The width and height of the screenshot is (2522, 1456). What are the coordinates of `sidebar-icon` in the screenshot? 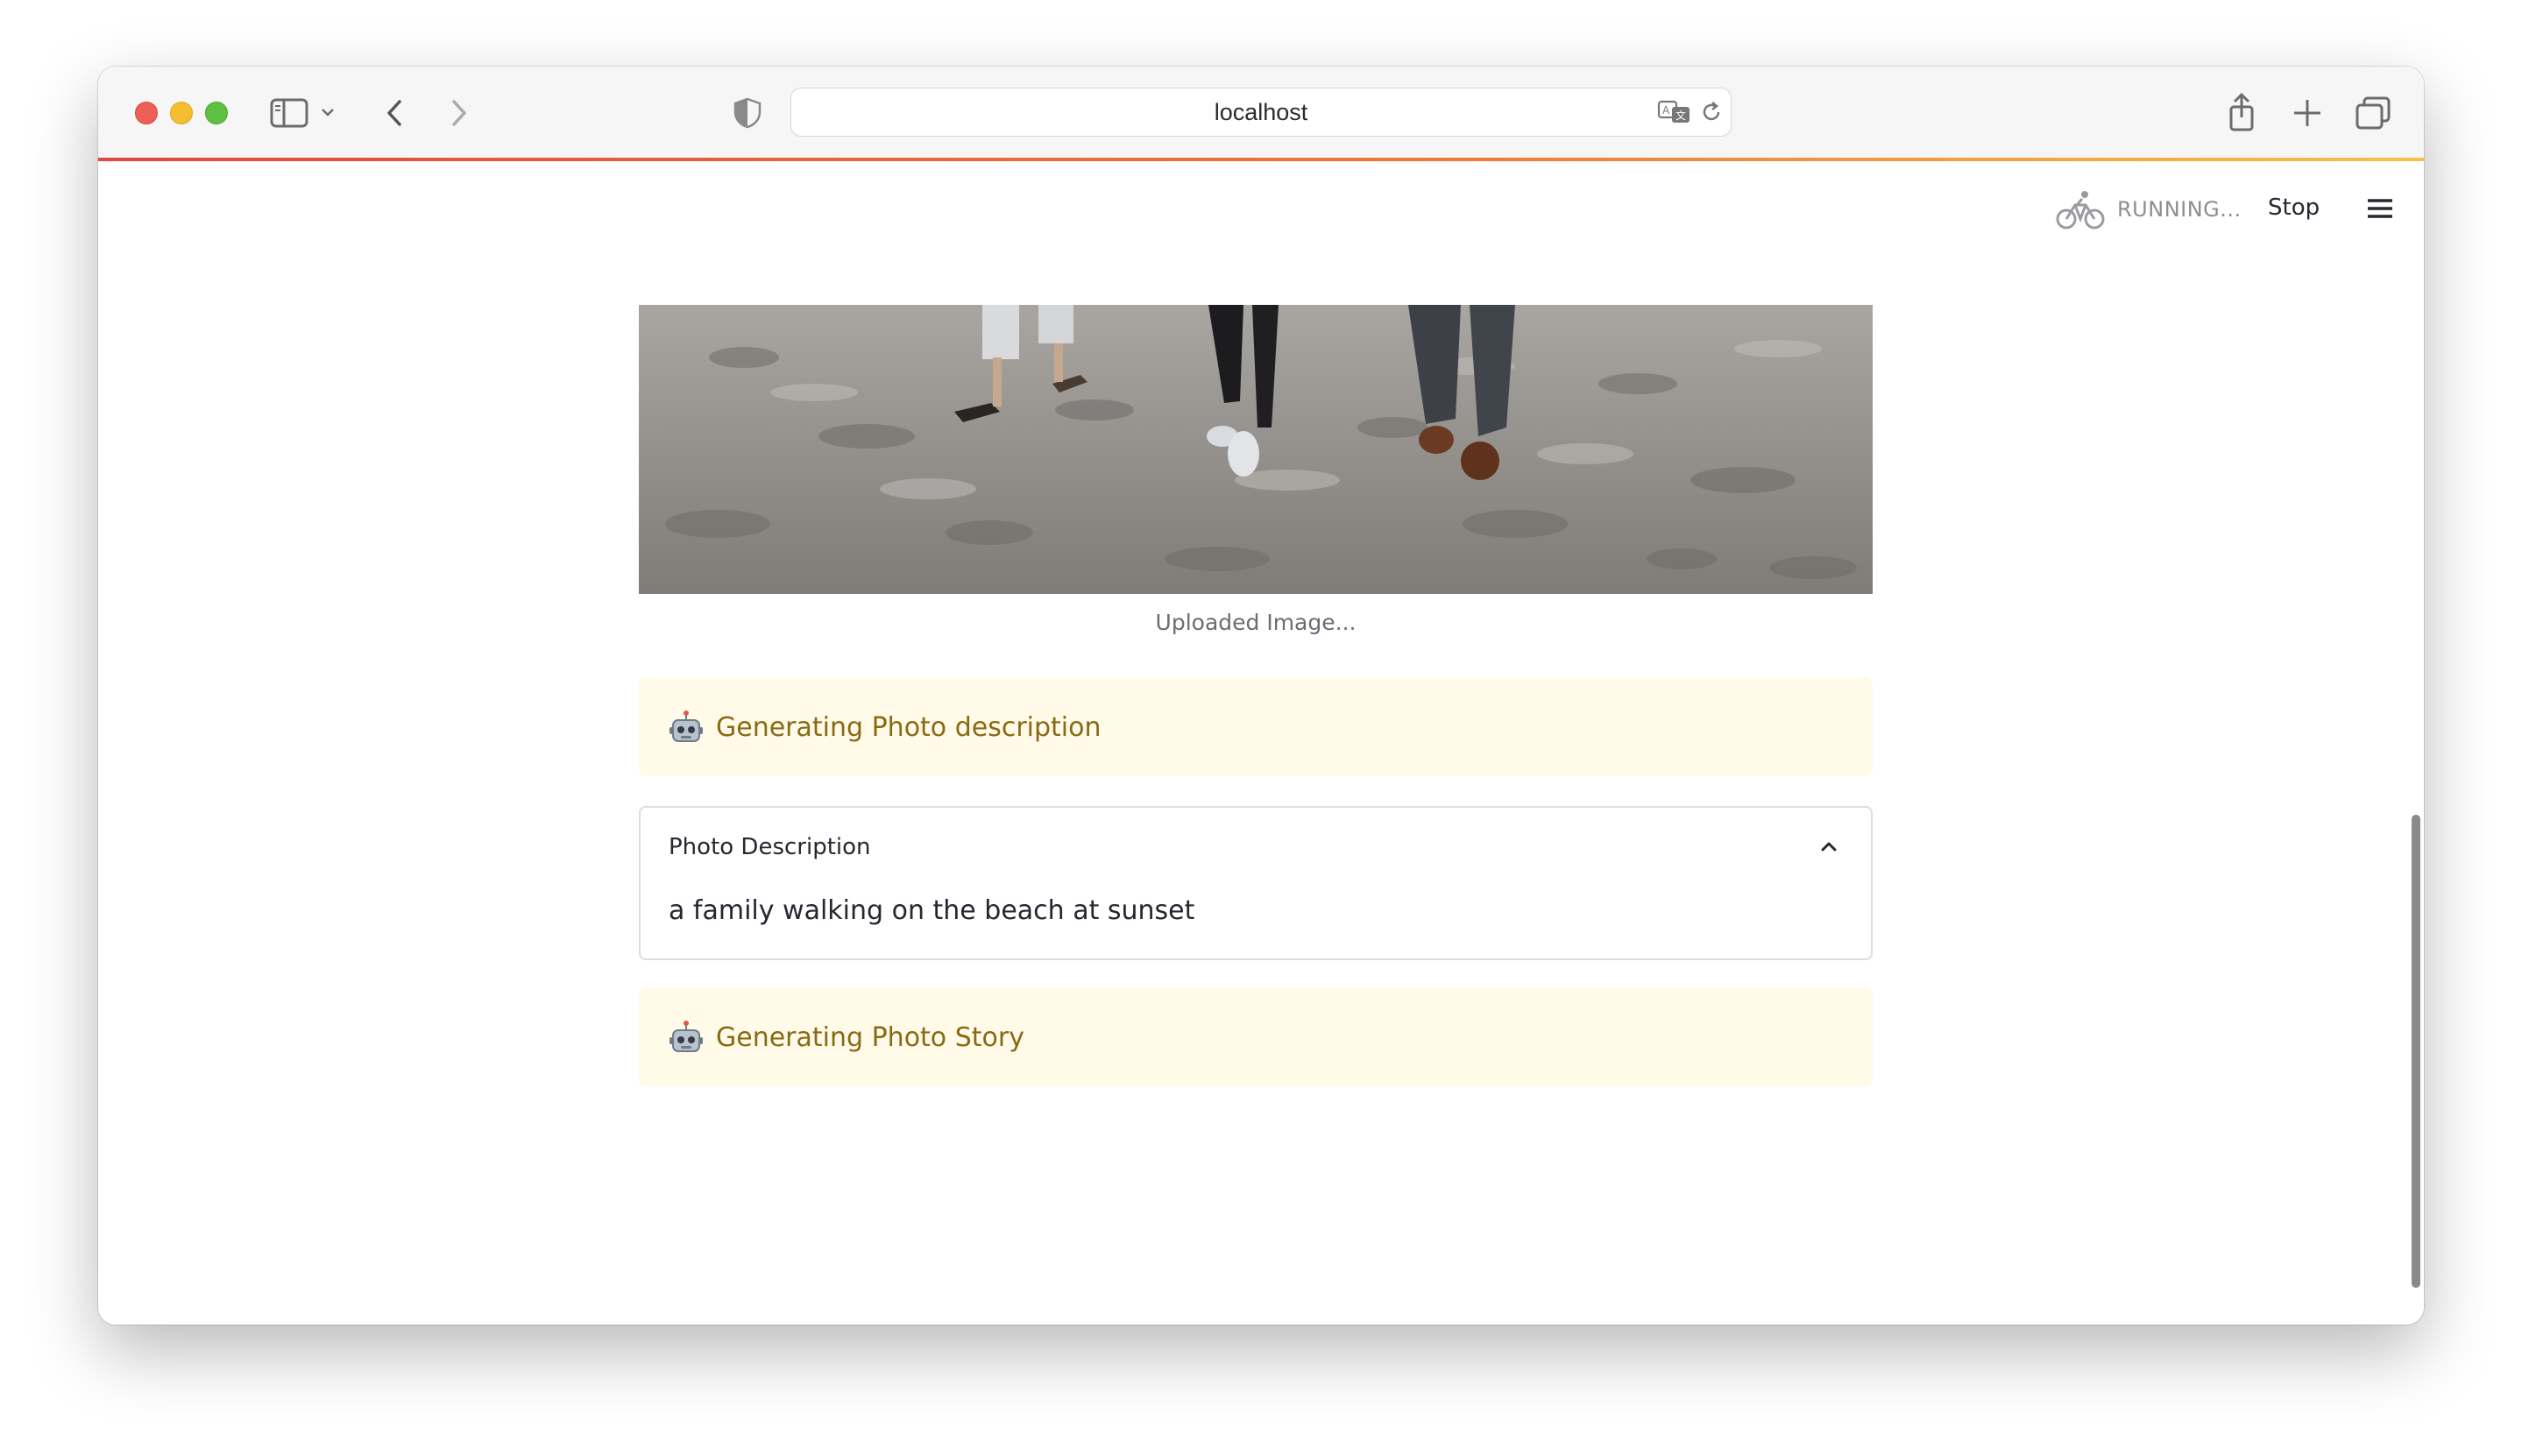 It's located at (289, 113).